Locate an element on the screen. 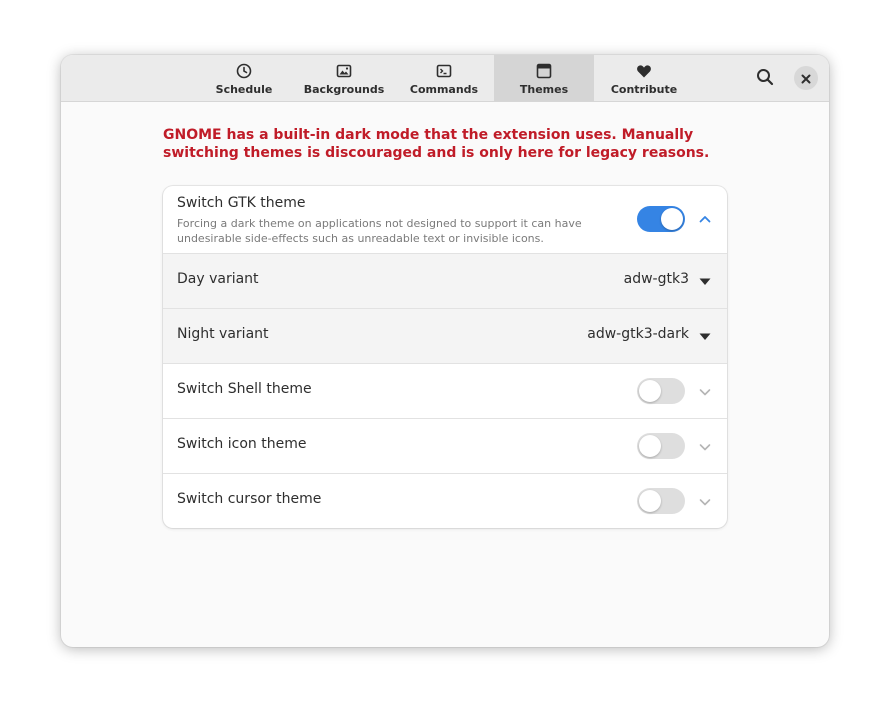 Image resolution: width=890 pixels, height=714 pixels. day-variant-row: Day variant adw-gtk3 is located at coordinates (445, 281).